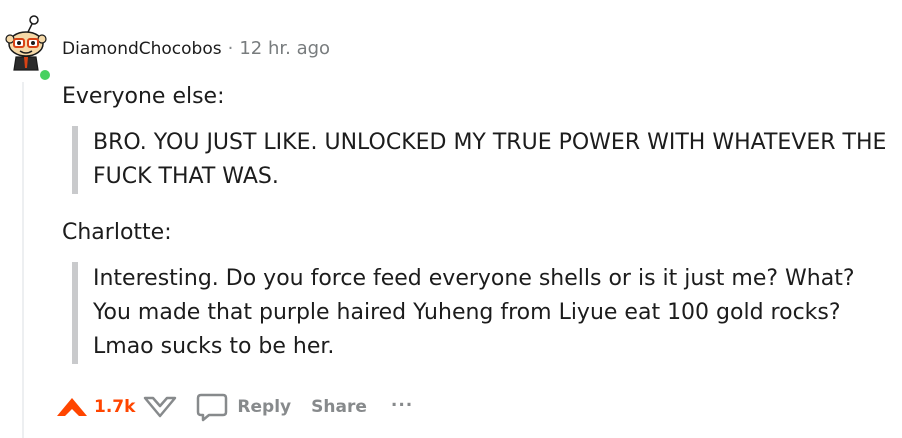 Image resolution: width=902 pixels, height=438 pixels. I want to click on online-status-dot, so click(45, 75).